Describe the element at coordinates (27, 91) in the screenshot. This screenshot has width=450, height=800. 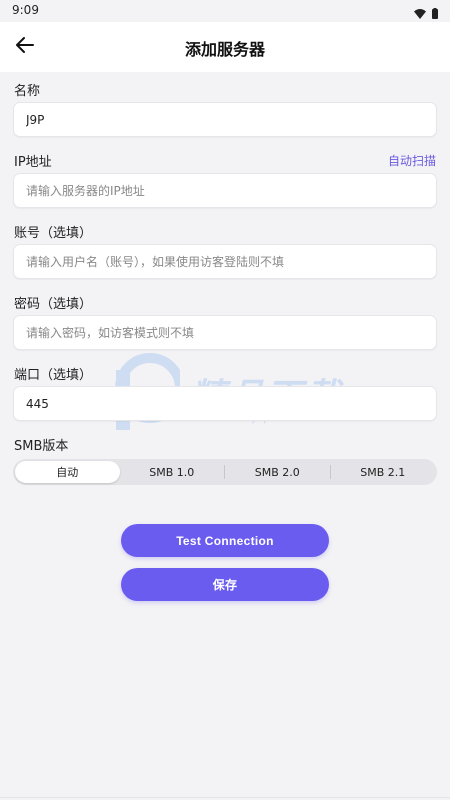
I see `name-label: 名称` at that location.